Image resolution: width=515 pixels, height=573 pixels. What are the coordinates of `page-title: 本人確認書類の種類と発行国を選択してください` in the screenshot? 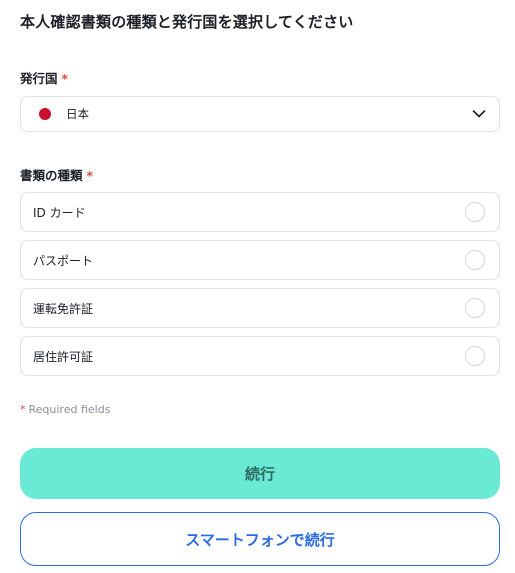 It's located at (187, 22).